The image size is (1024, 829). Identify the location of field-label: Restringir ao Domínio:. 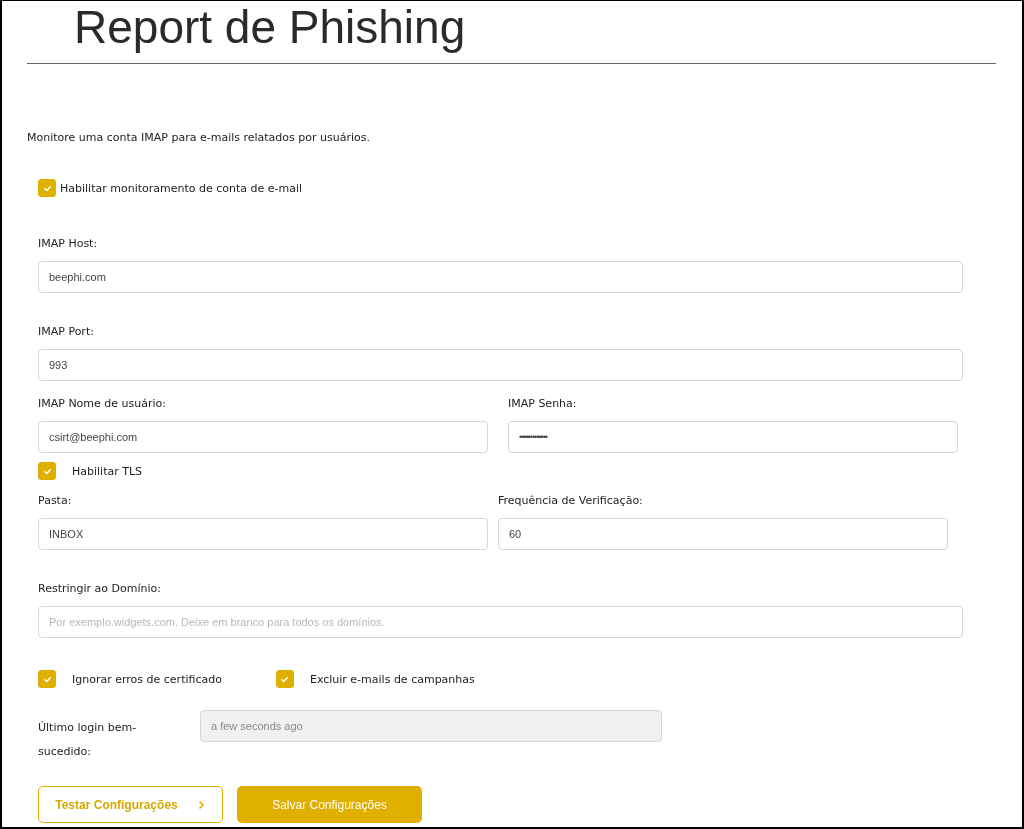
(100, 589).